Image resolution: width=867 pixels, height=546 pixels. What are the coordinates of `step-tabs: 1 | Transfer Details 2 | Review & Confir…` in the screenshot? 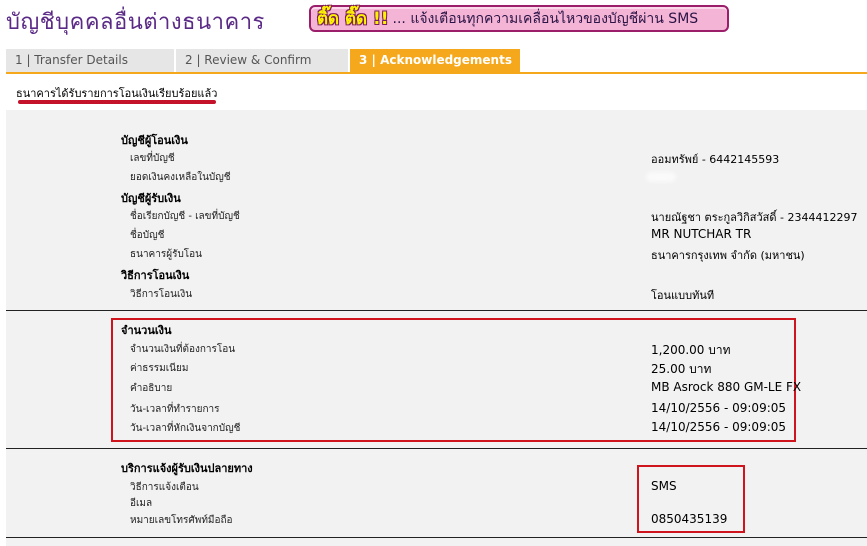 It's located at (264, 60).